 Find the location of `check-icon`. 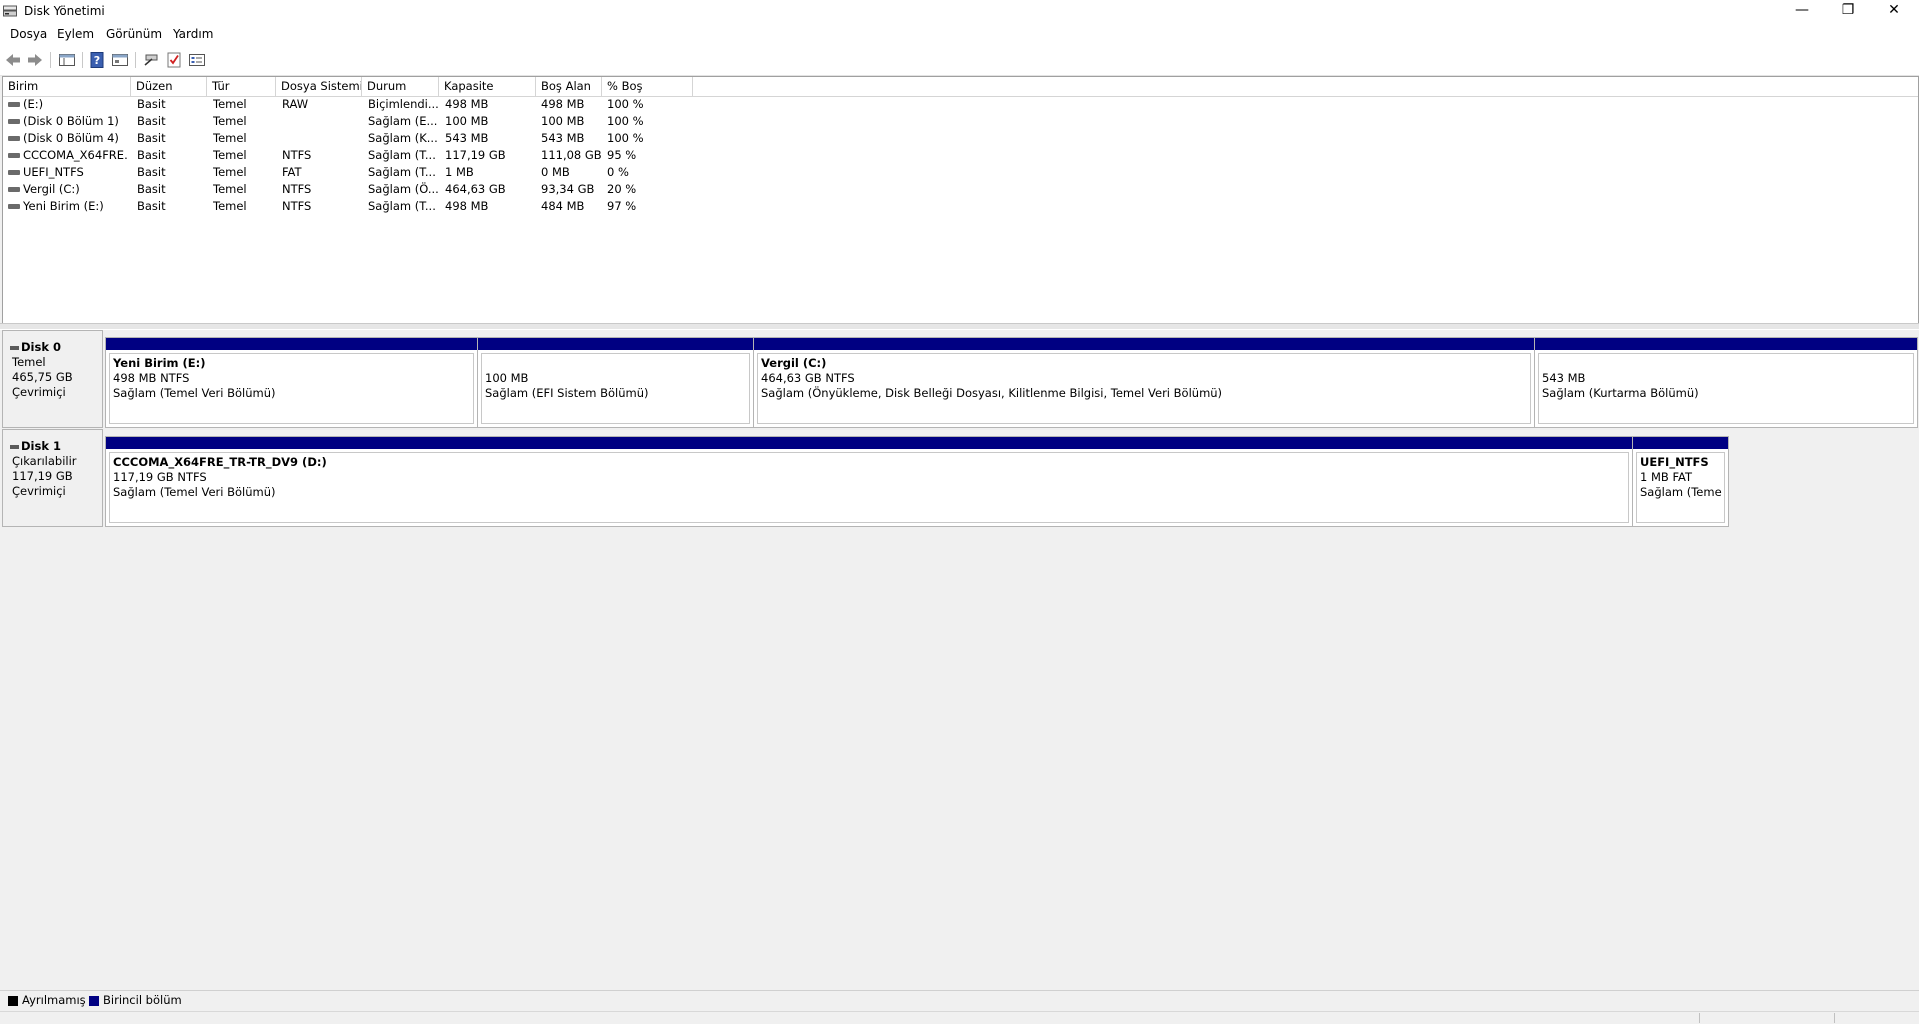

check-icon is located at coordinates (174, 60).